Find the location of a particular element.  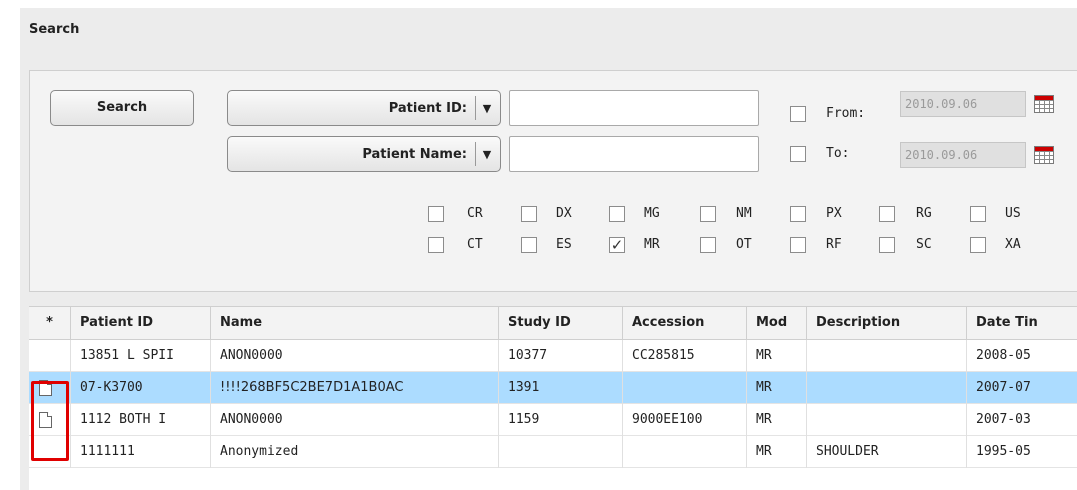

column-header-study-id: Study ID is located at coordinates (561, 324).